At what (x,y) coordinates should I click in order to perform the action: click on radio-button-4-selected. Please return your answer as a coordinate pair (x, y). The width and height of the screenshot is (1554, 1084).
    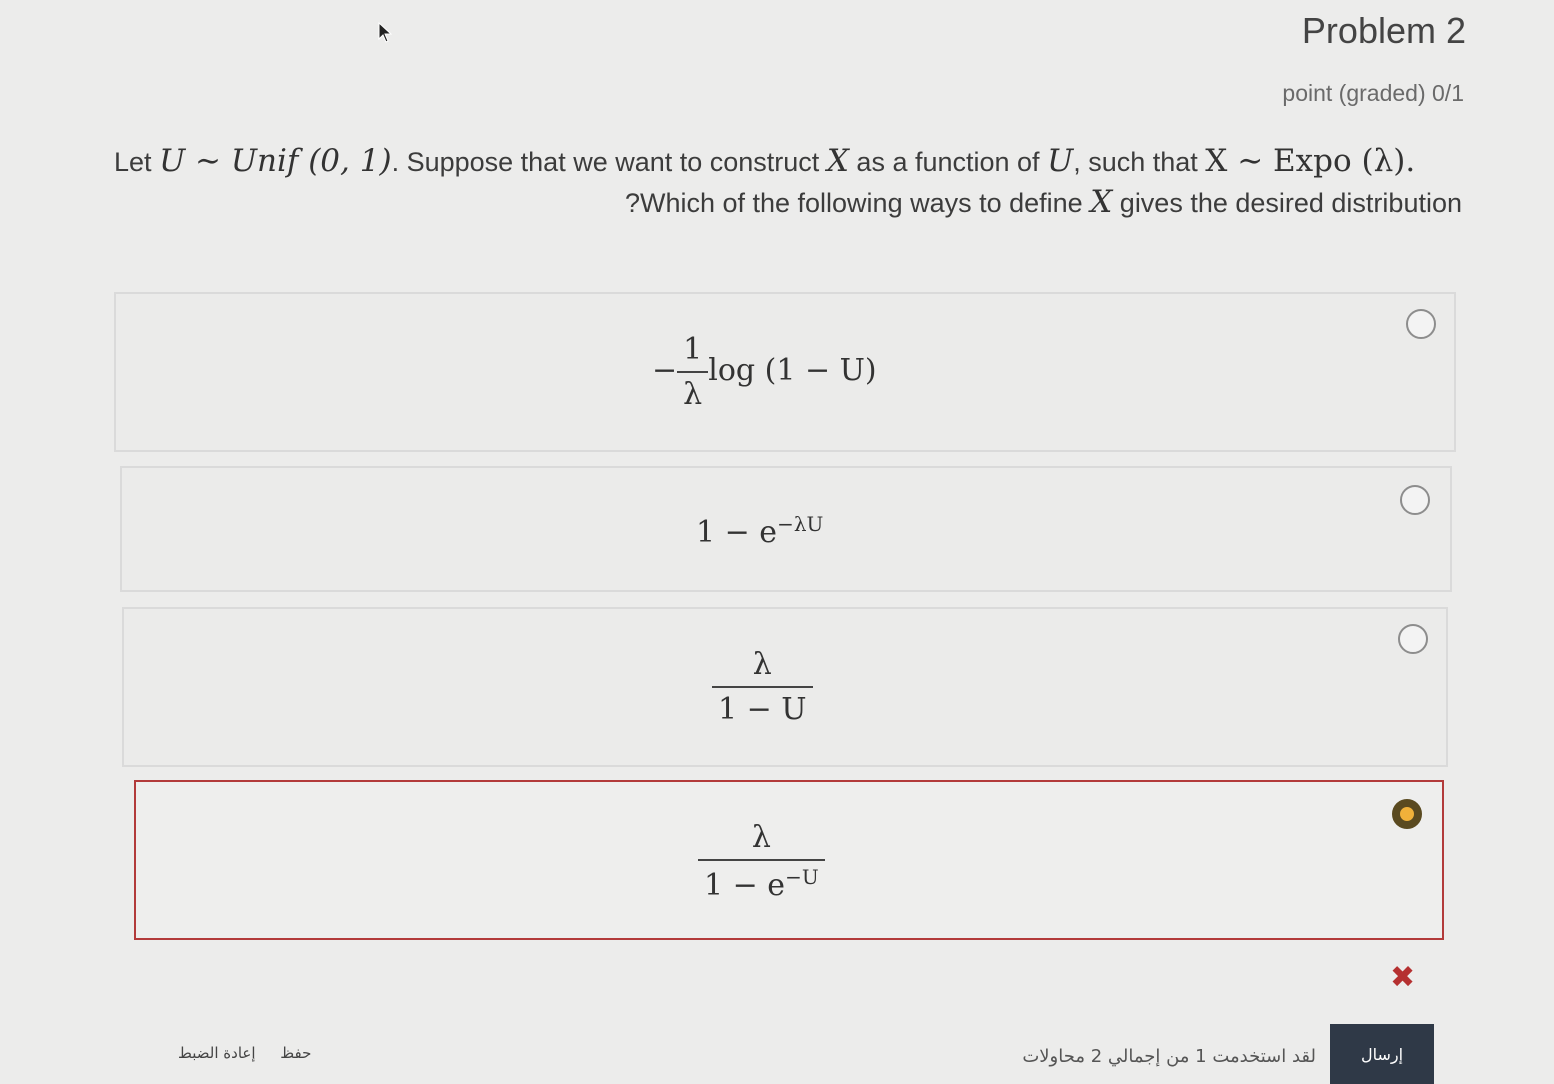
    Looking at the image, I should click on (1407, 814).